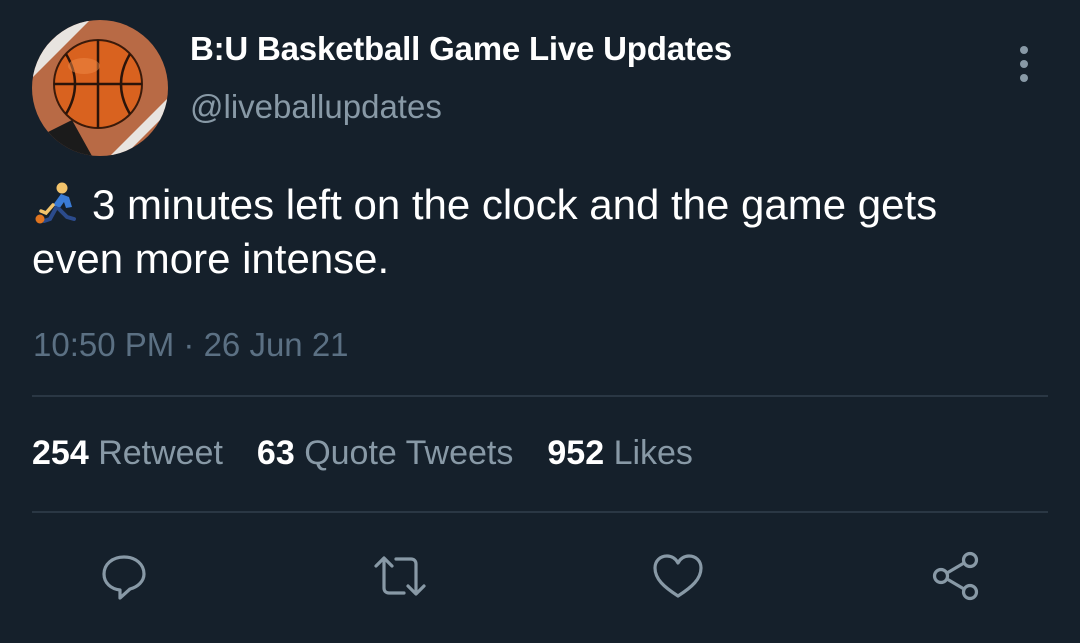  What do you see at coordinates (409, 453) in the screenshot?
I see `quotes-label: Quote Tweets` at bounding box center [409, 453].